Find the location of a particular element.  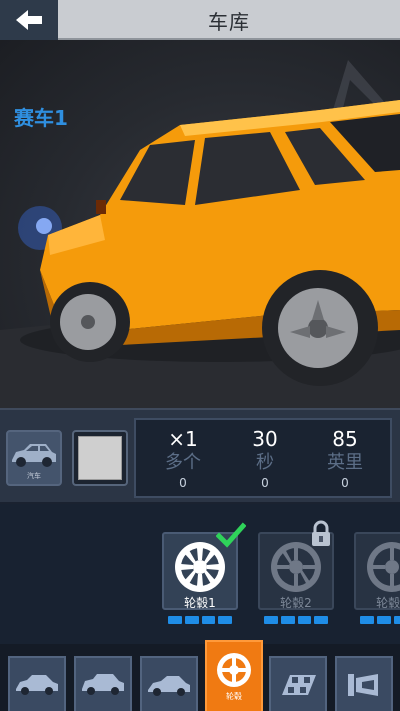

wheel-item-label: 轮毂3 is located at coordinates (388, 603).